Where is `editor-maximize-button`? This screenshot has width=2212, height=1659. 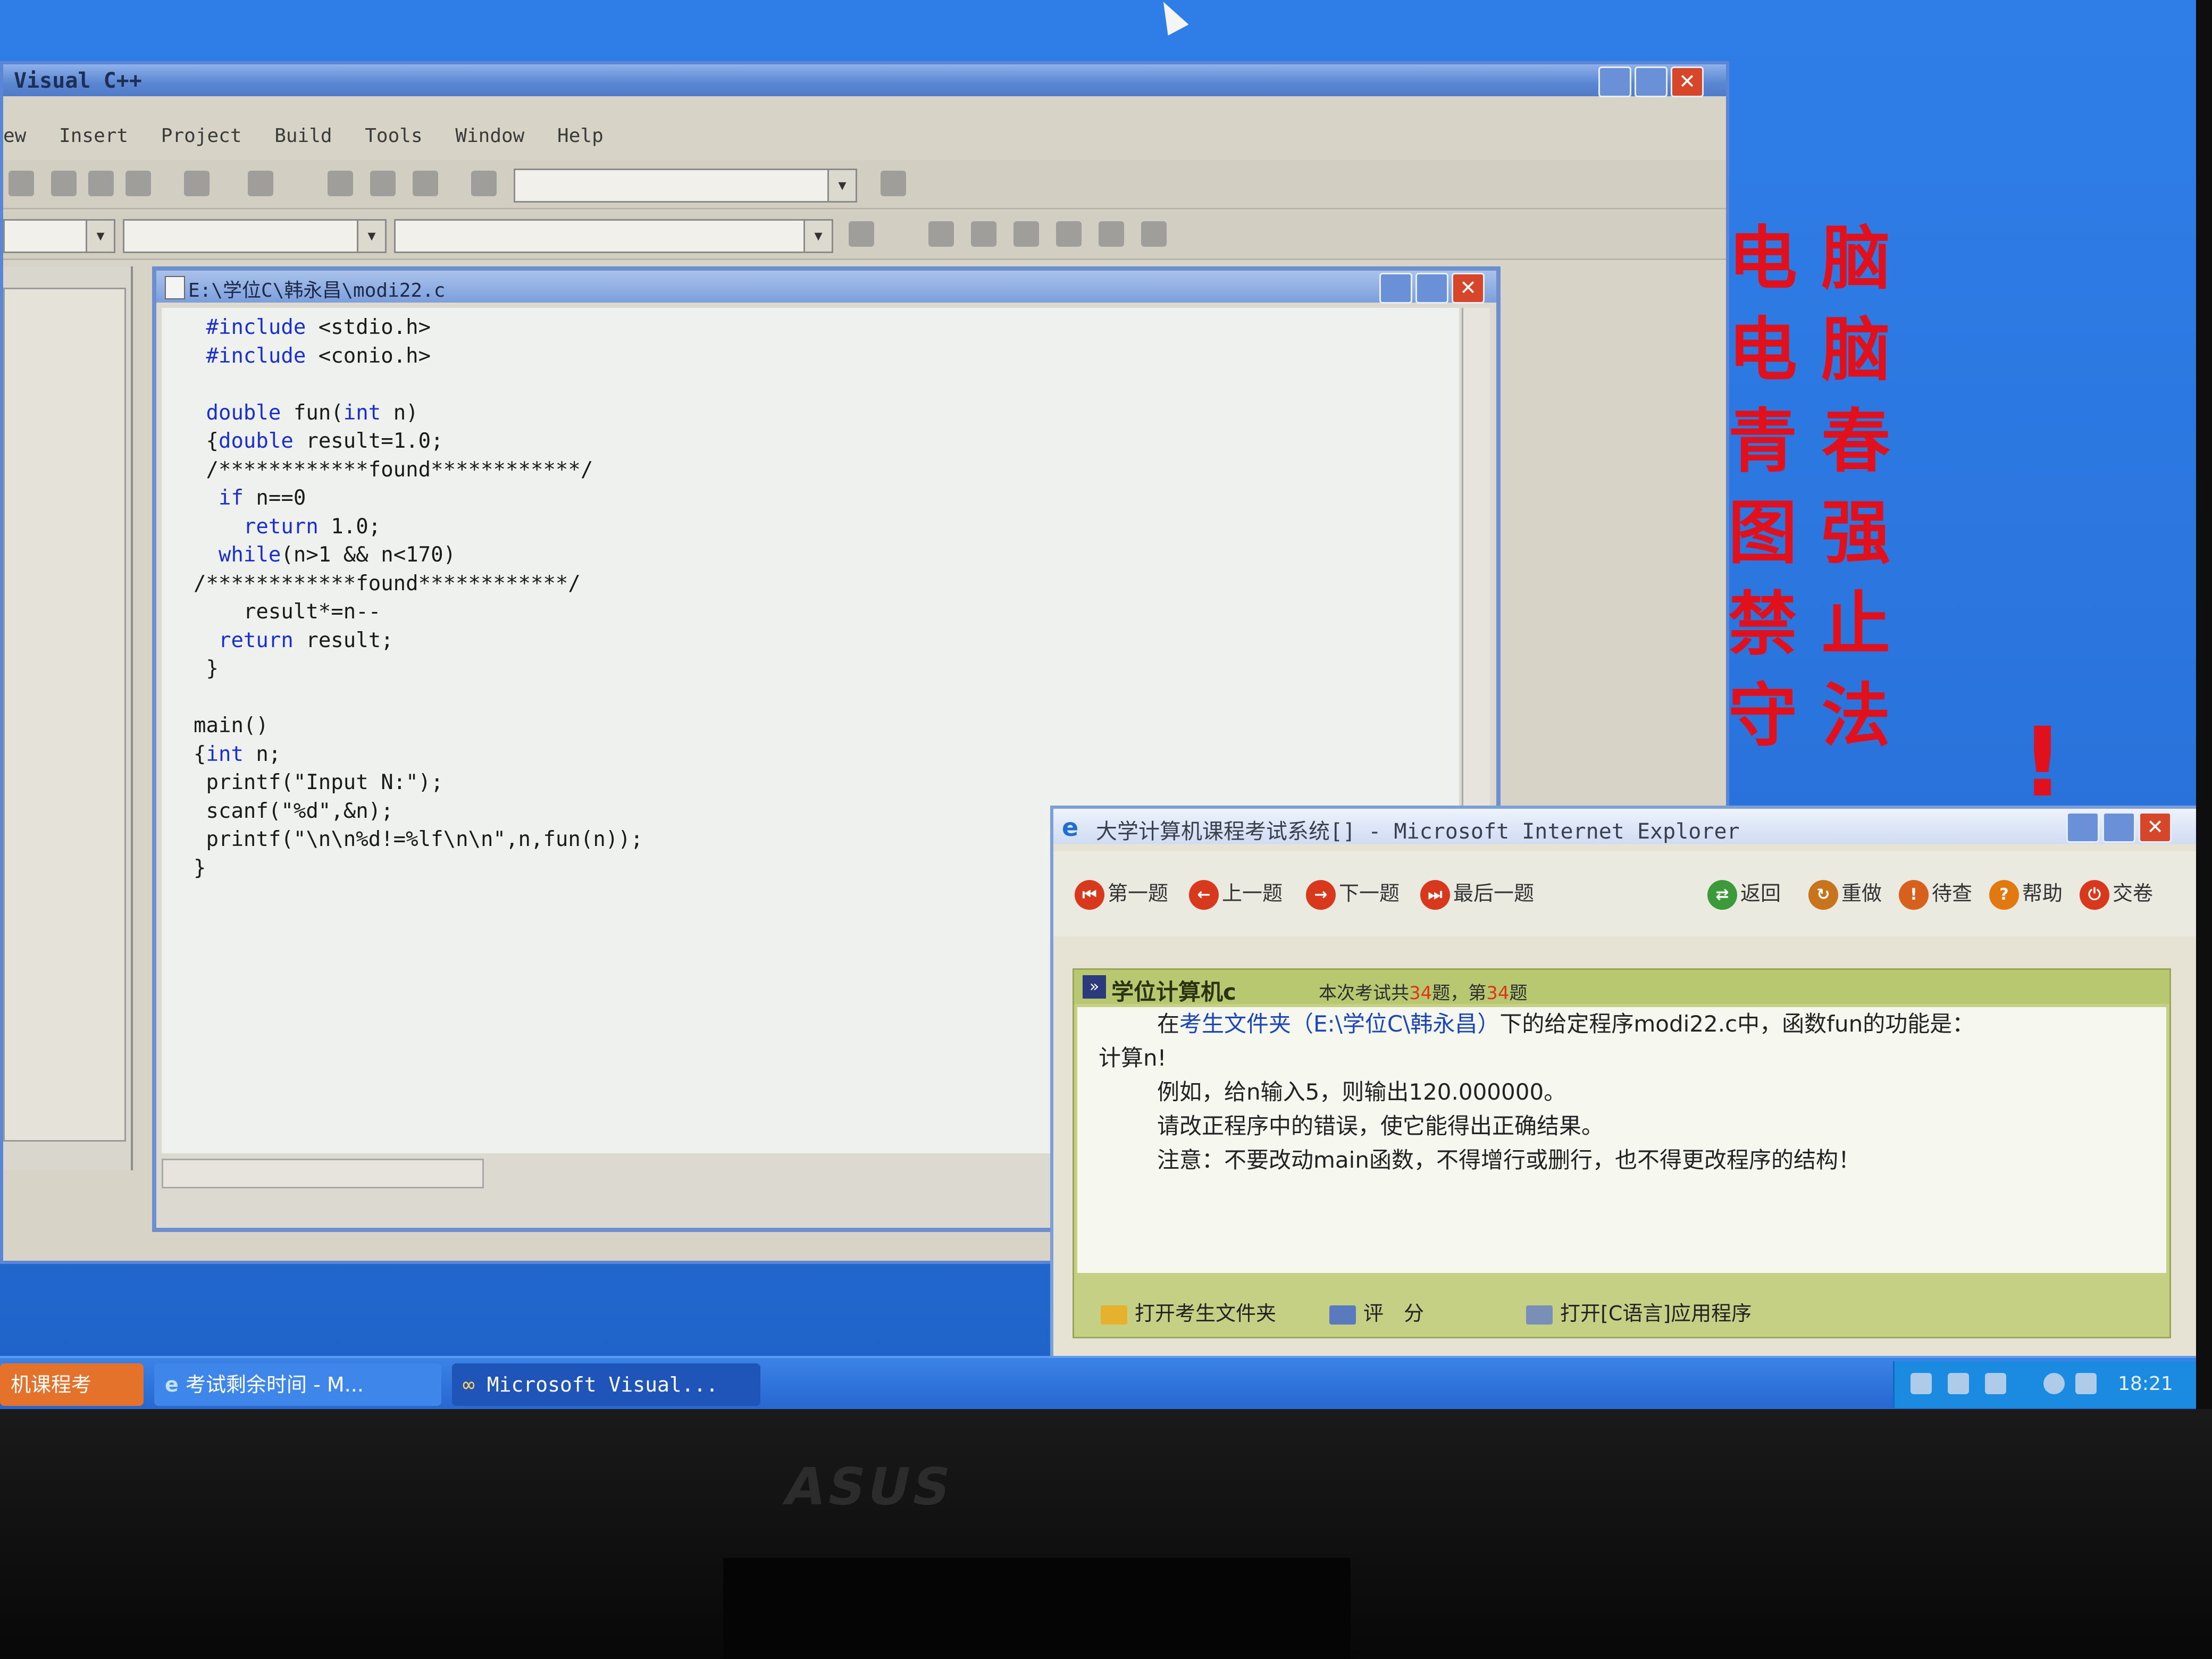 editor-maximize-button is located at coordinates (1431, 288).